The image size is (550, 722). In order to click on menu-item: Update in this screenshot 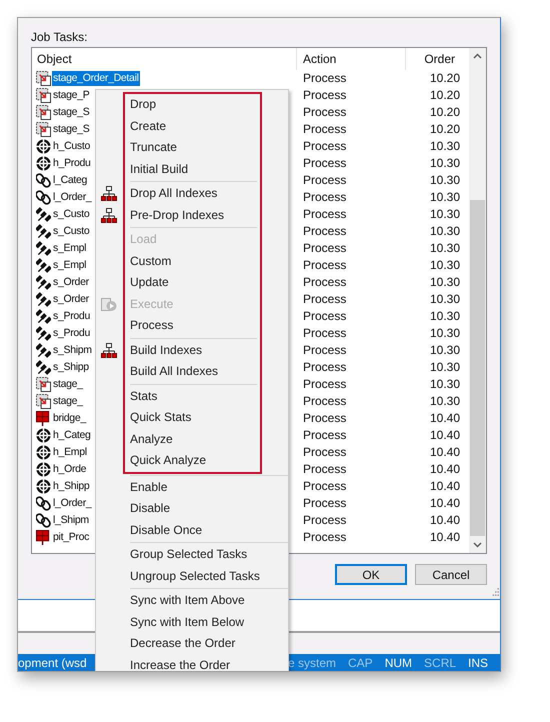, I will do `click(192, 283)`.